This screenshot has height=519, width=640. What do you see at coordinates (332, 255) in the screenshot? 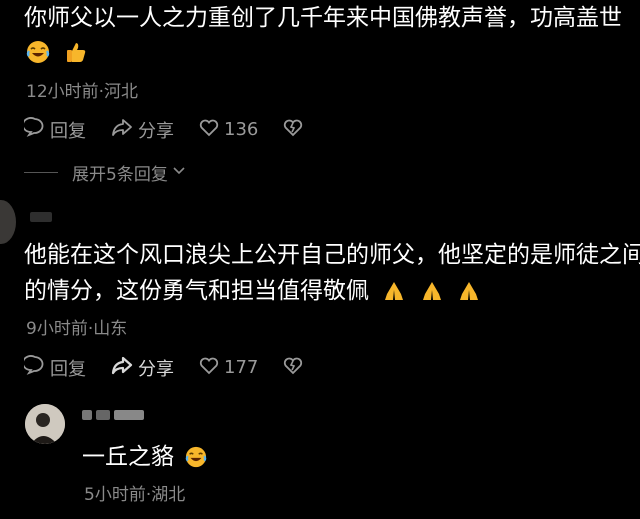
I see `comment-2-line-1: 他能在这个风口浪尖上公开自己的师父，他坚定的是师徒之间` at bounding box center [332, 255].